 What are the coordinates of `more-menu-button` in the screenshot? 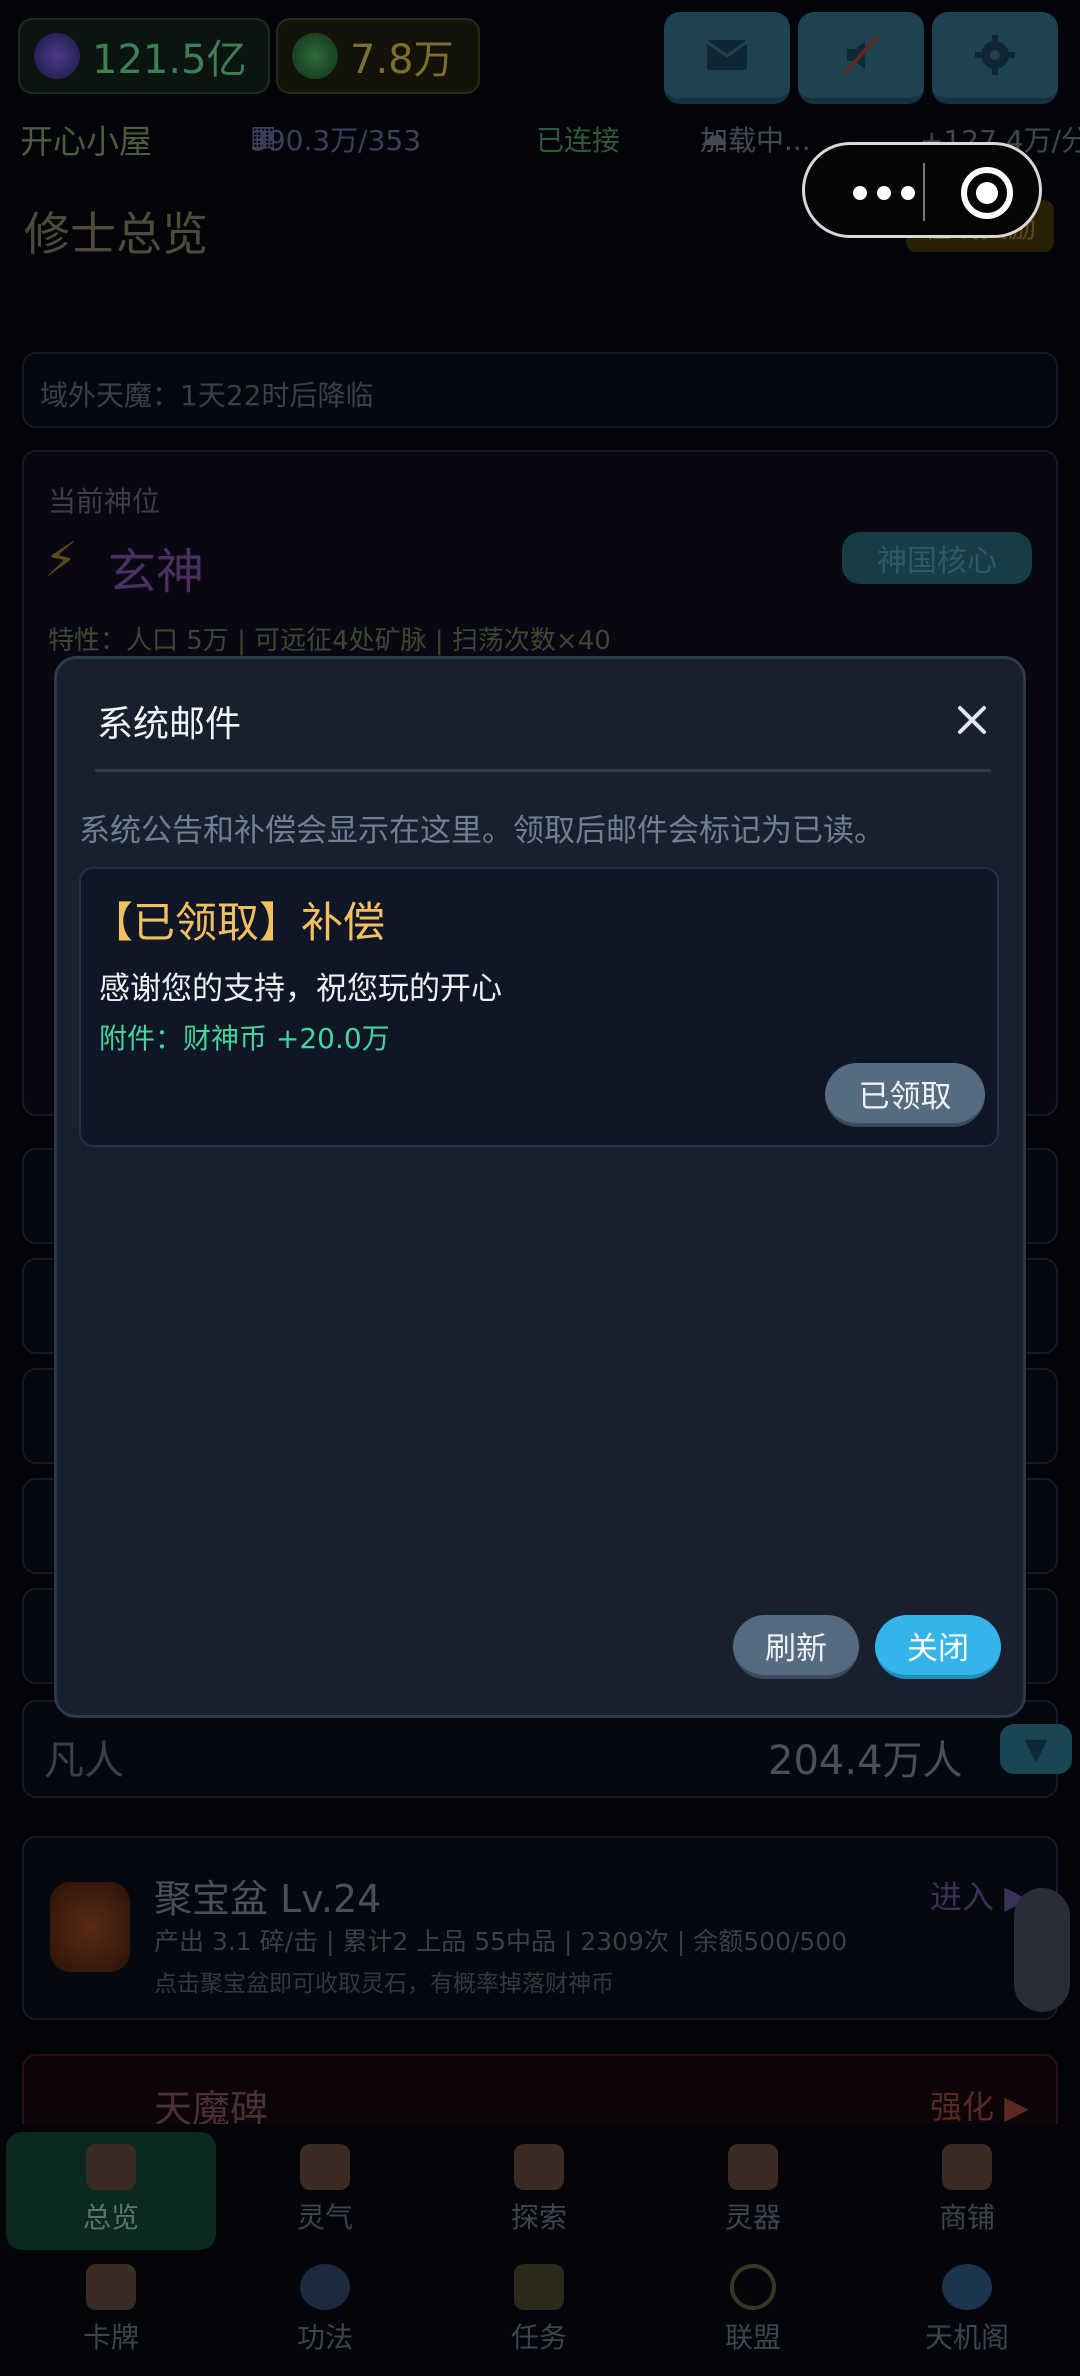 It's located at (884, 193).